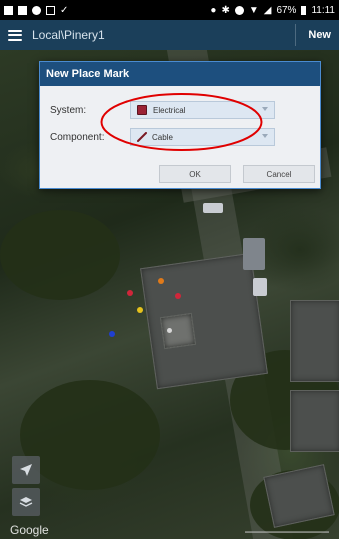  Describe the element at coordinates (169, 110) in the screenshot. I see `system-value: Electrical` at that location.